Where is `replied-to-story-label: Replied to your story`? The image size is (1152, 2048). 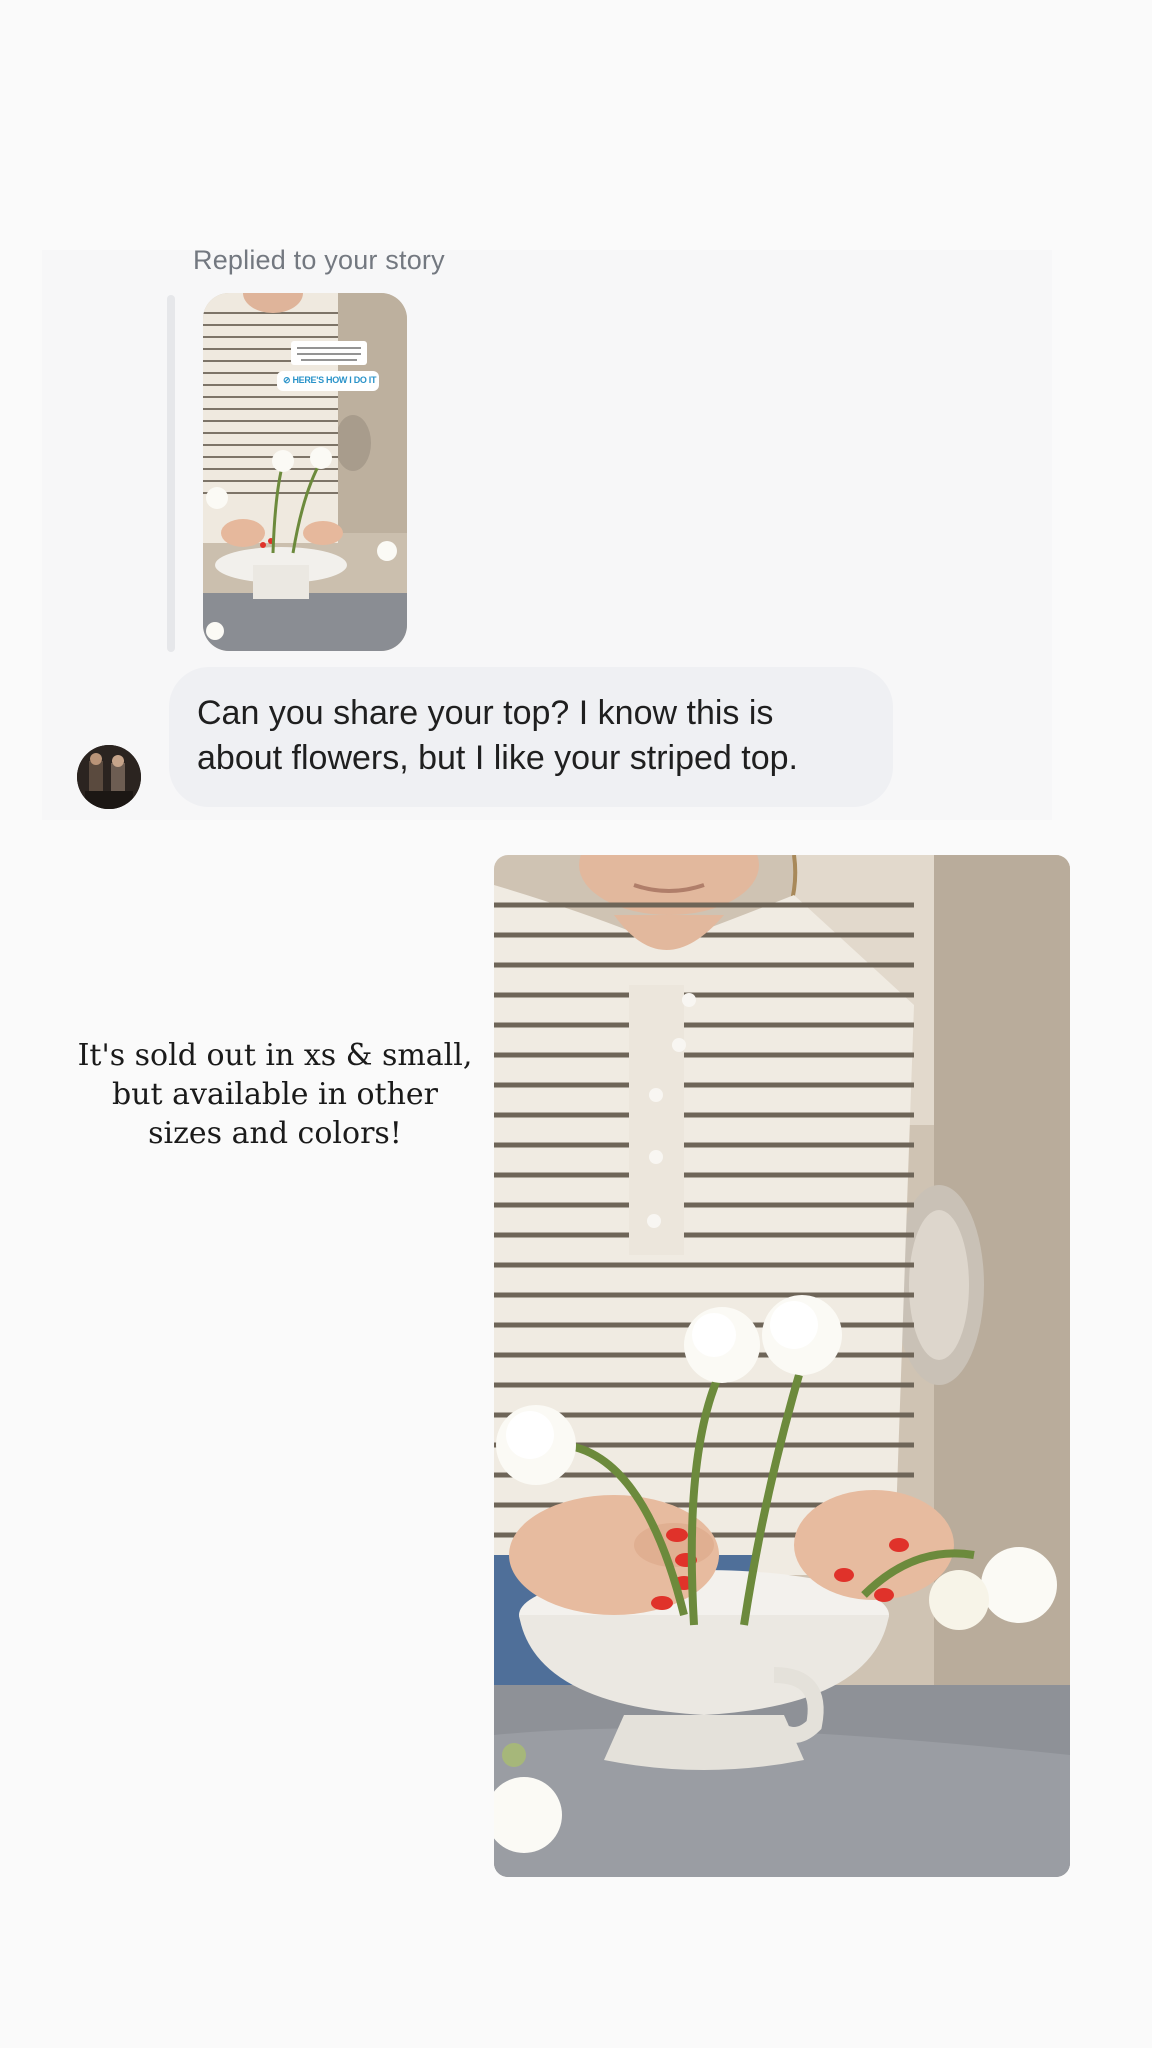 replied-to-story-label: Replied to your story is located at coordinates (319, 260).